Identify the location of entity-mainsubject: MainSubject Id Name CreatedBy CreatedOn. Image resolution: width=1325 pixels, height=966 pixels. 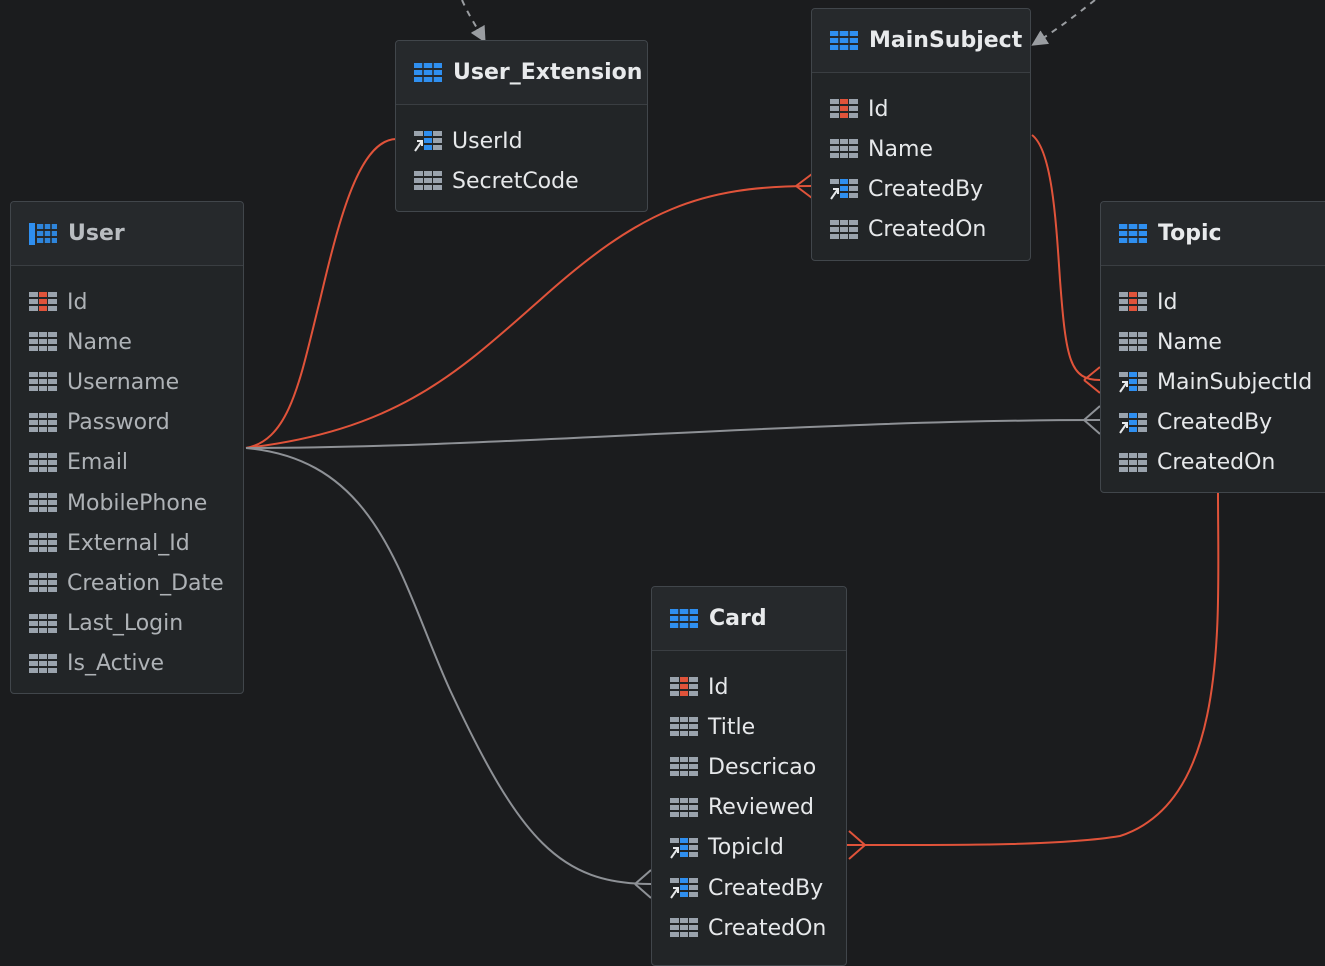
(921, 134).